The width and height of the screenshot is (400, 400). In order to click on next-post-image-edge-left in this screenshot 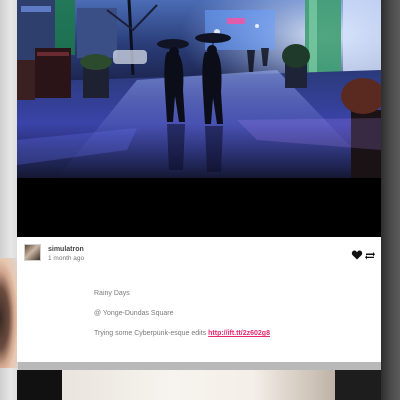, I will do `click(39, 385)`.